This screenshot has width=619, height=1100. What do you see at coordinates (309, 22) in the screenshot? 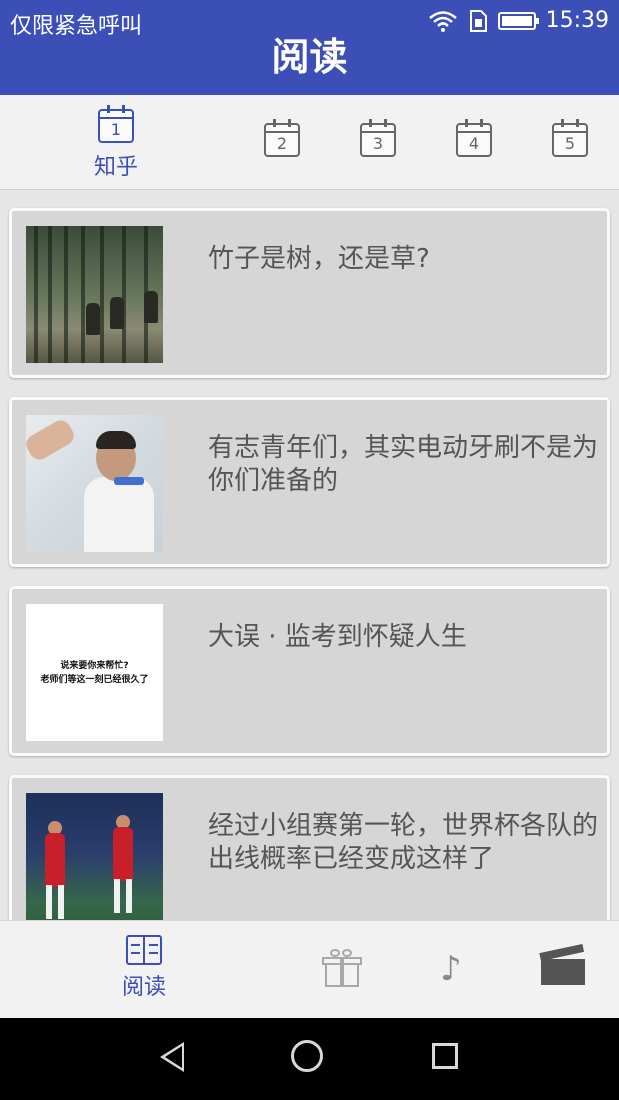
I see `status-bar: 仅限紧急呼叫 15:39` at bounding box center [309, 22].